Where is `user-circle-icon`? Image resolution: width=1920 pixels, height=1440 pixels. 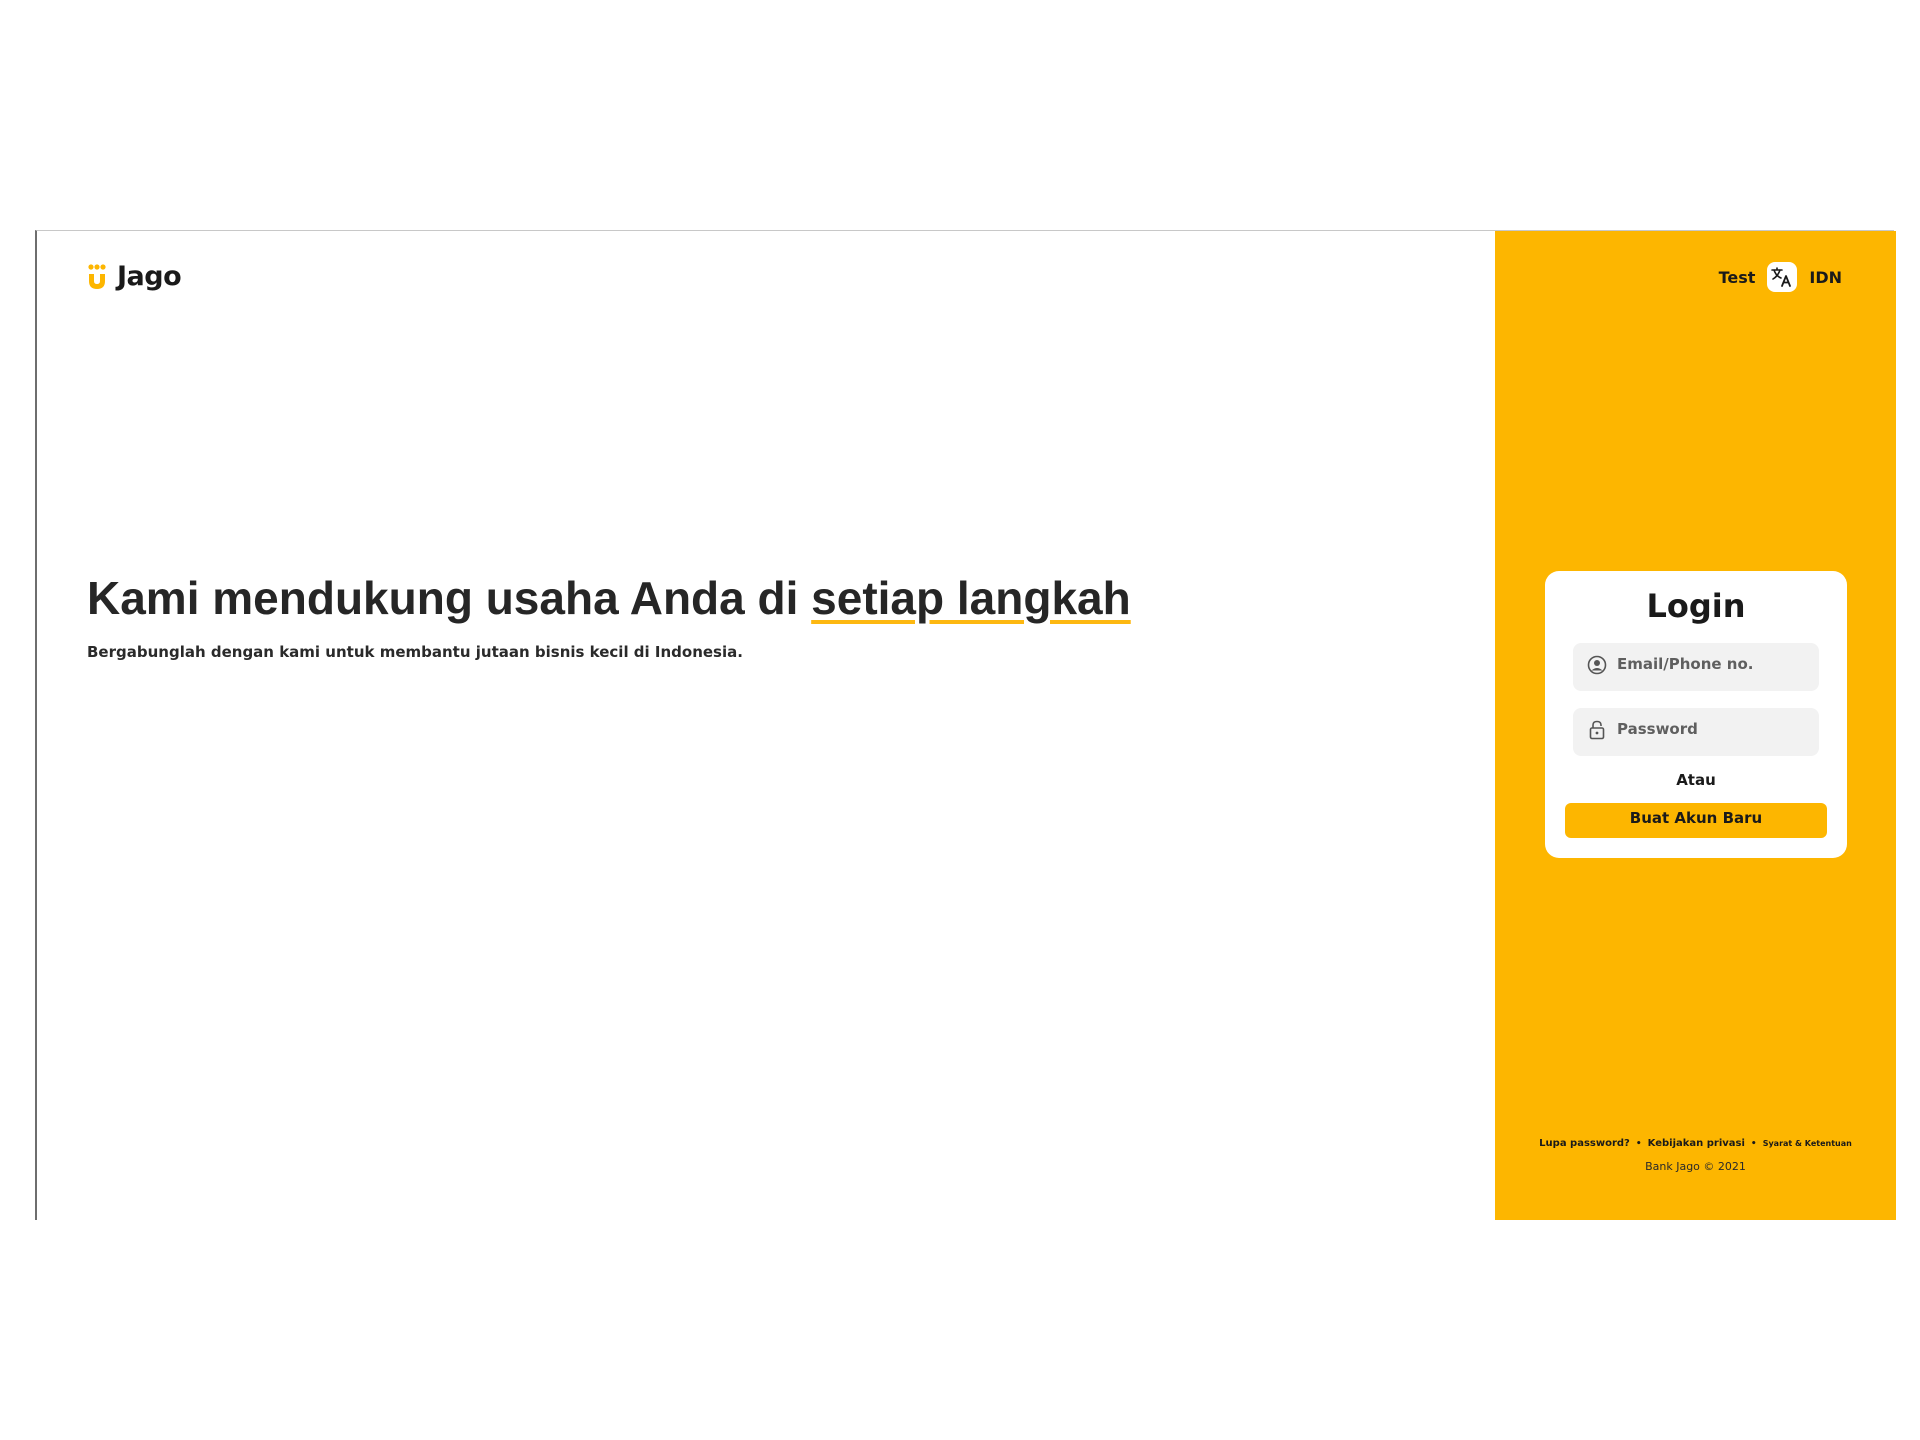
user-circle-icon is located at coordinates (1597, 667).